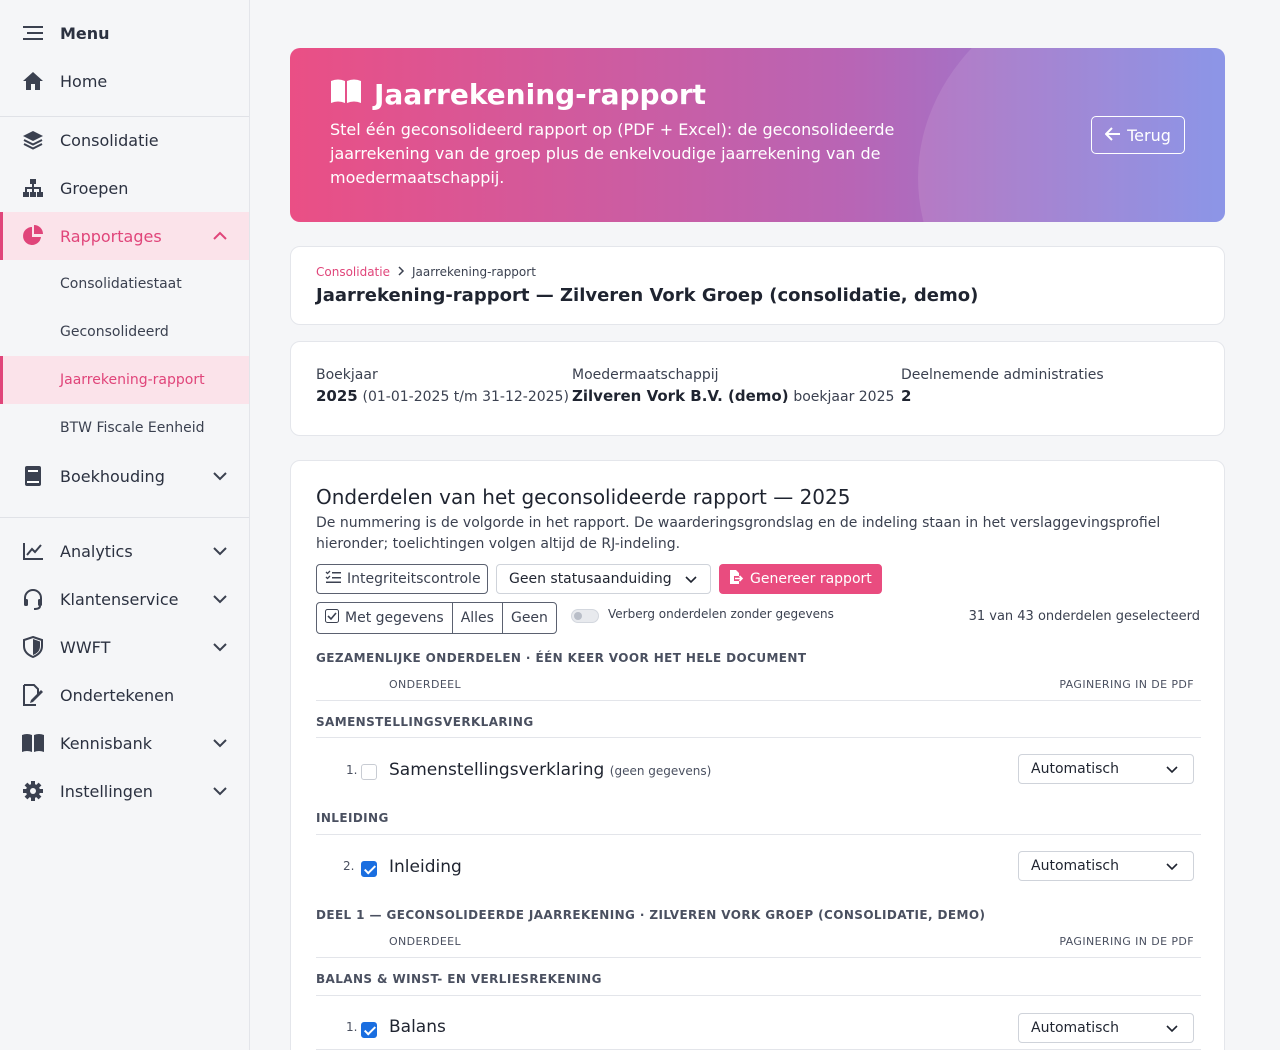  I want to click on shield-icon, so click(33, 647).